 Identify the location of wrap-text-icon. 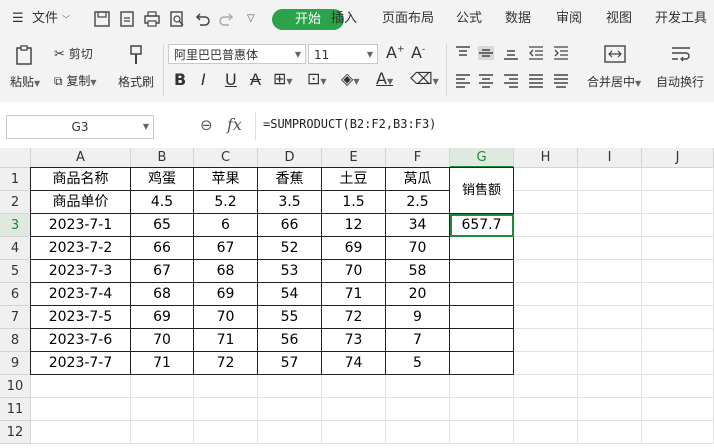
(681, 54).